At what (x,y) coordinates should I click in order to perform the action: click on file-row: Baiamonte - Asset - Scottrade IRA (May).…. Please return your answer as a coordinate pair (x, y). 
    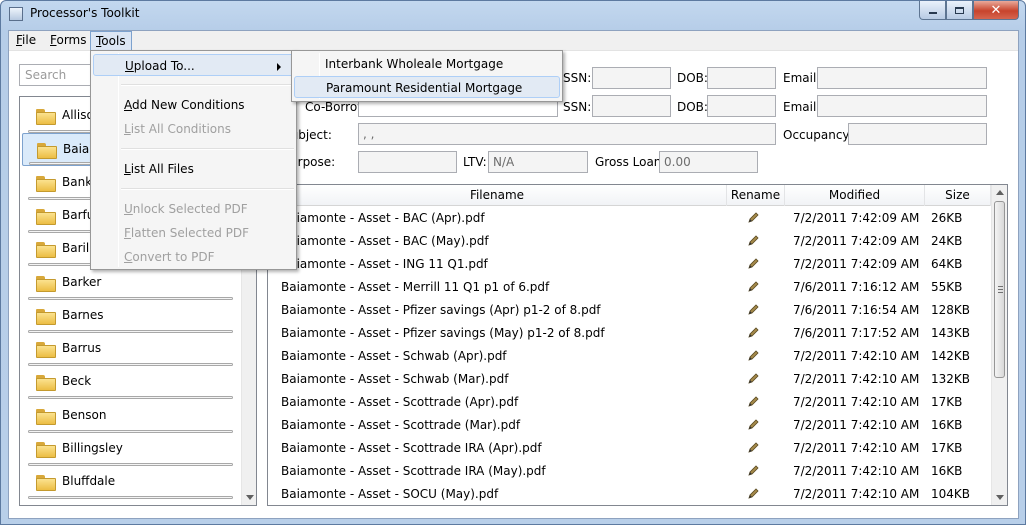
    Looking at the image, I should click on (629, 471).